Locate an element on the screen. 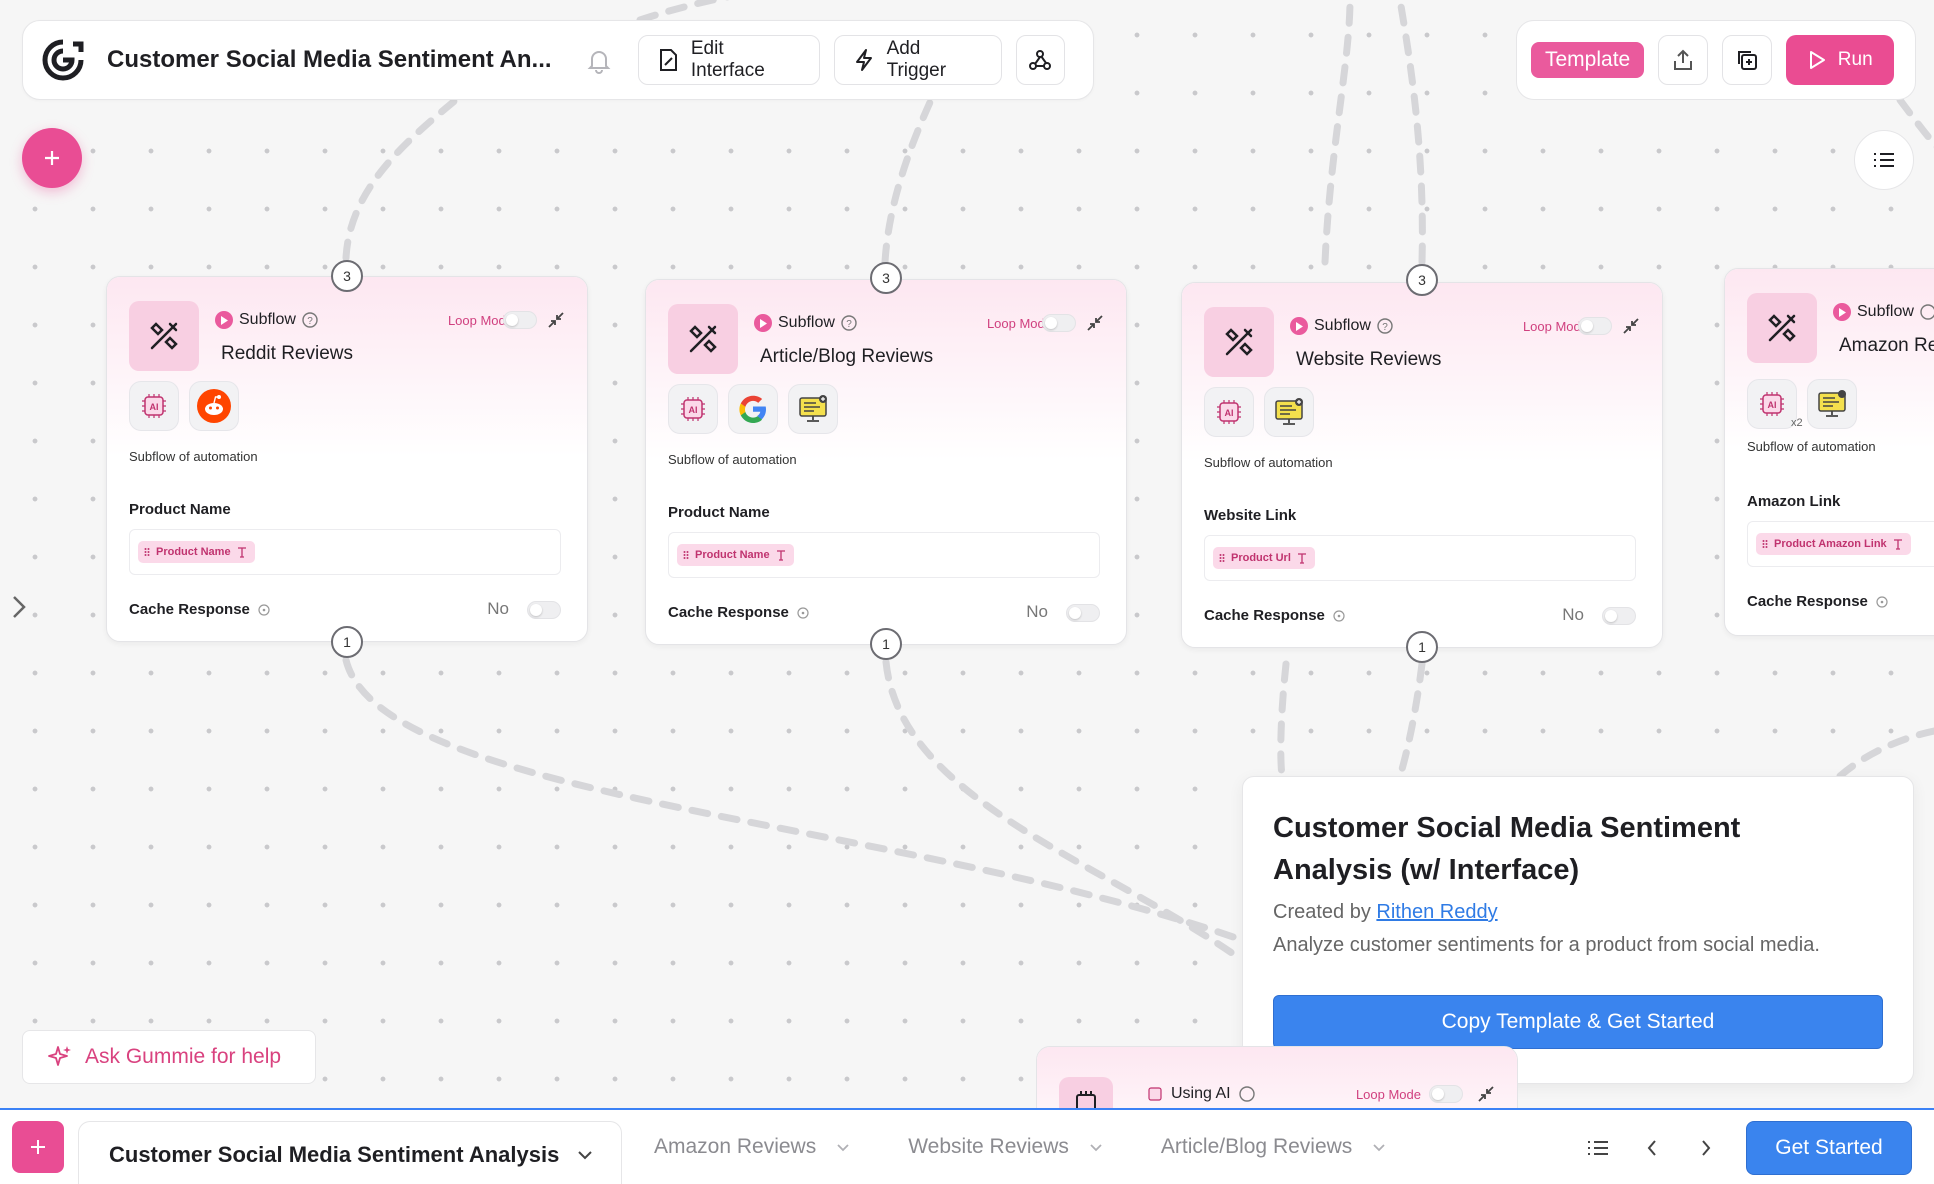 The width and height of the screenshot is (1934, 1184). plus-icon is located at coordinates (38, 1147).